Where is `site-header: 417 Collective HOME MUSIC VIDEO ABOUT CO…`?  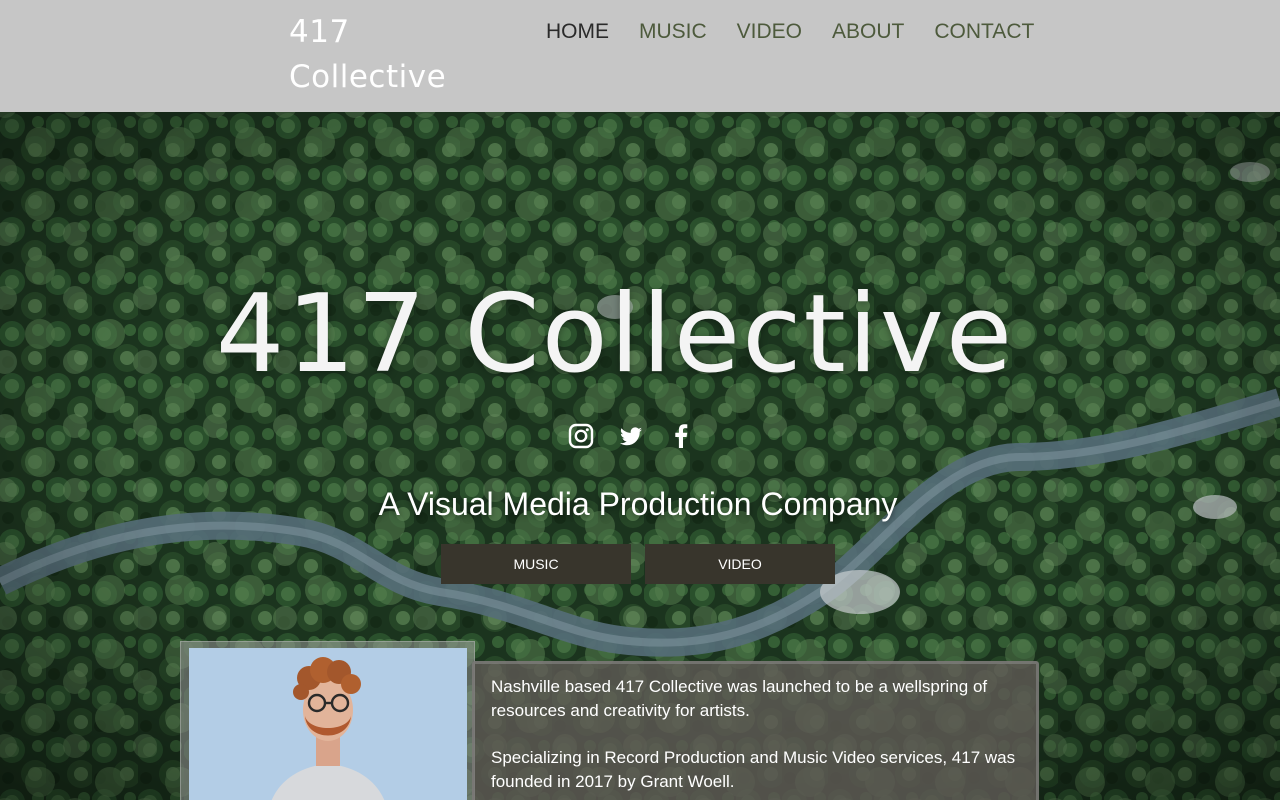 site-header: 417 Collective HOME MUSIC VIDEO ABOUT CO… is located at coordinates (640, 56).